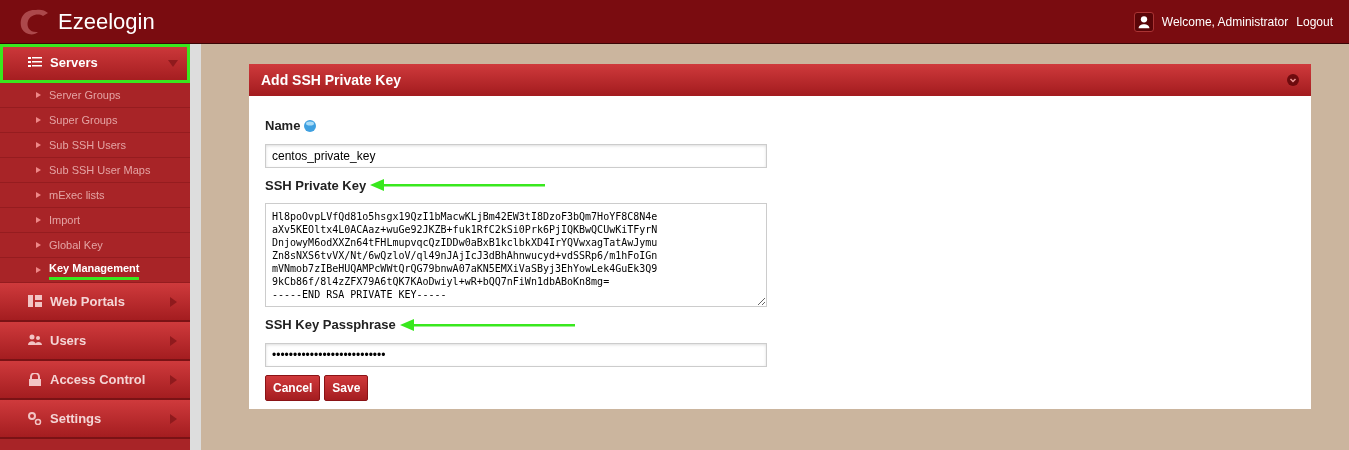 This screenshot has width=1349, height=450. What do you see at coordinates (95, 63) in the screenshot?
I see `sidebar-group: Servers` at bounding box center [95, 63].